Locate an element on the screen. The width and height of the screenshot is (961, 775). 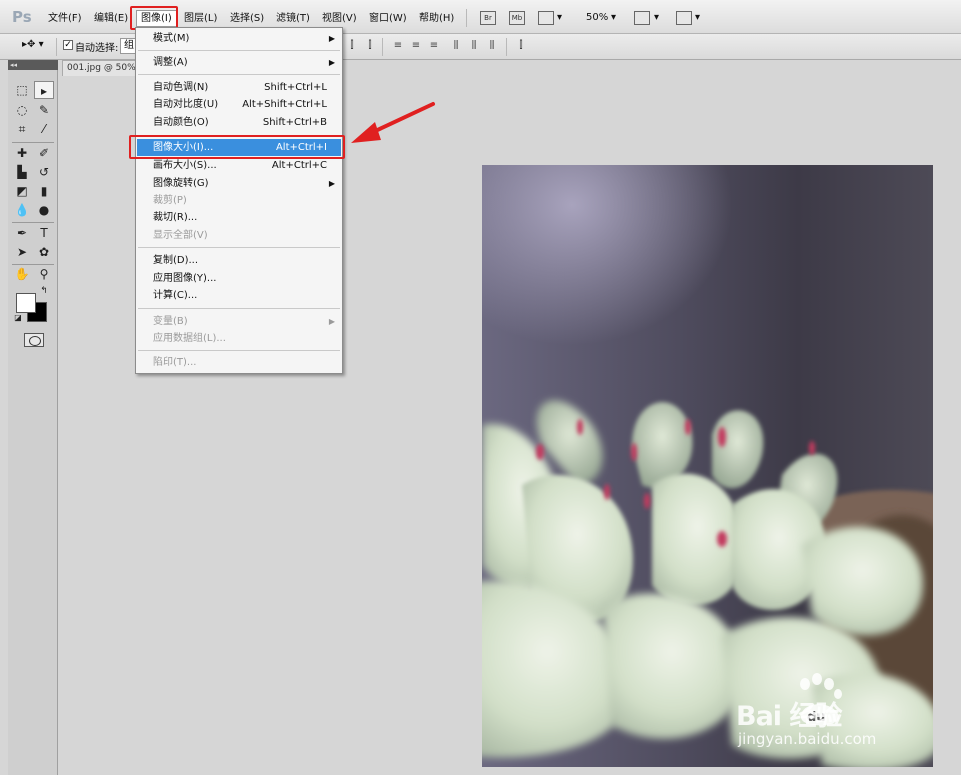
brush-tool-icon: ✐ is located at coordinates (44, 153).